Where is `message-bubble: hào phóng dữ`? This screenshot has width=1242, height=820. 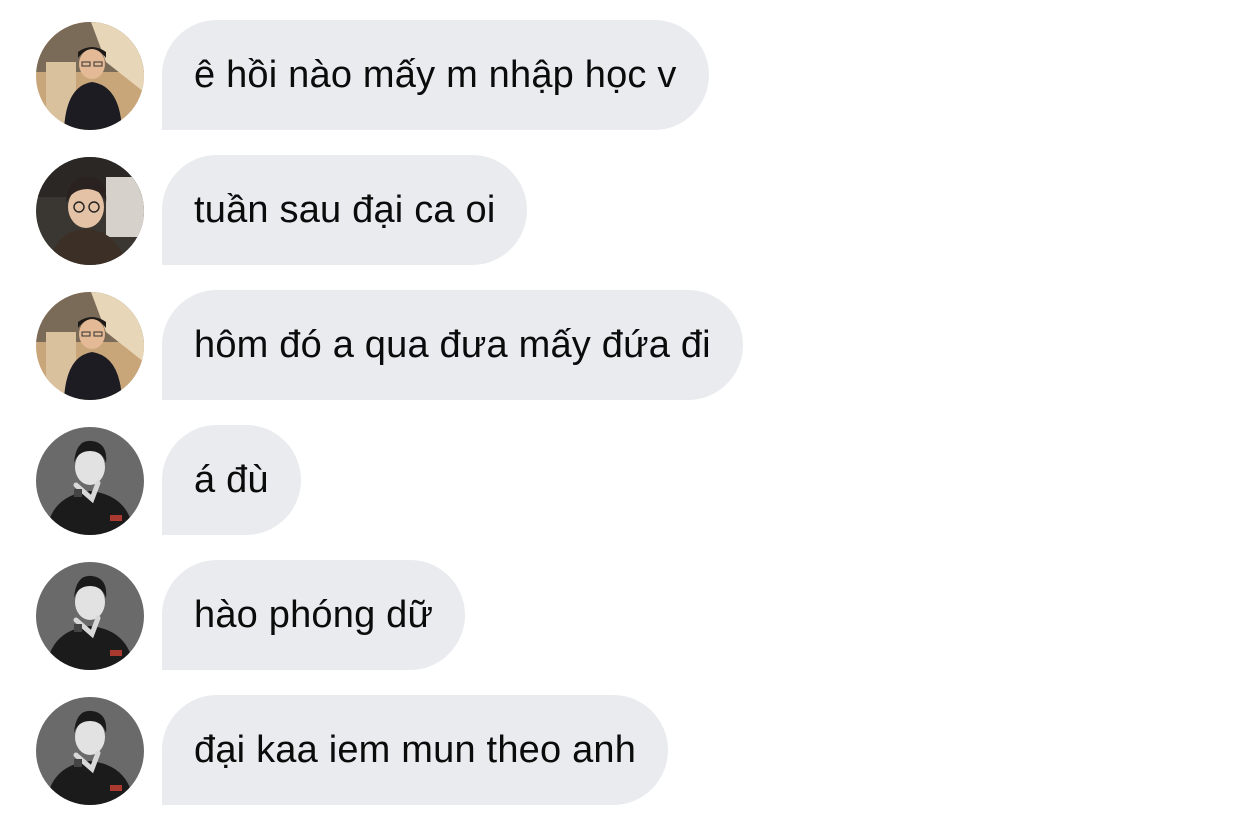
message-bubble: hào phóng dữ is located at coordinates (314, 615).